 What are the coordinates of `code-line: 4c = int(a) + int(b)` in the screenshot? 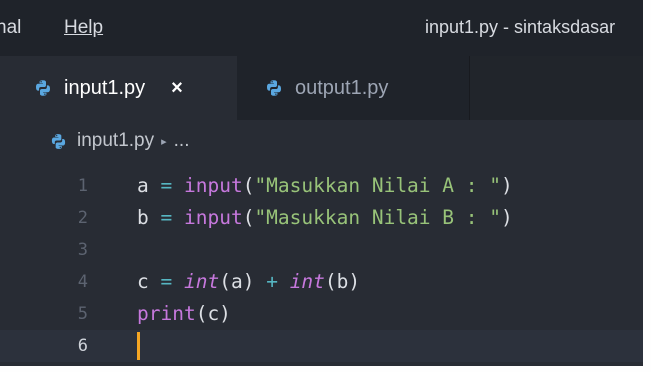 It's located at (321, 282).